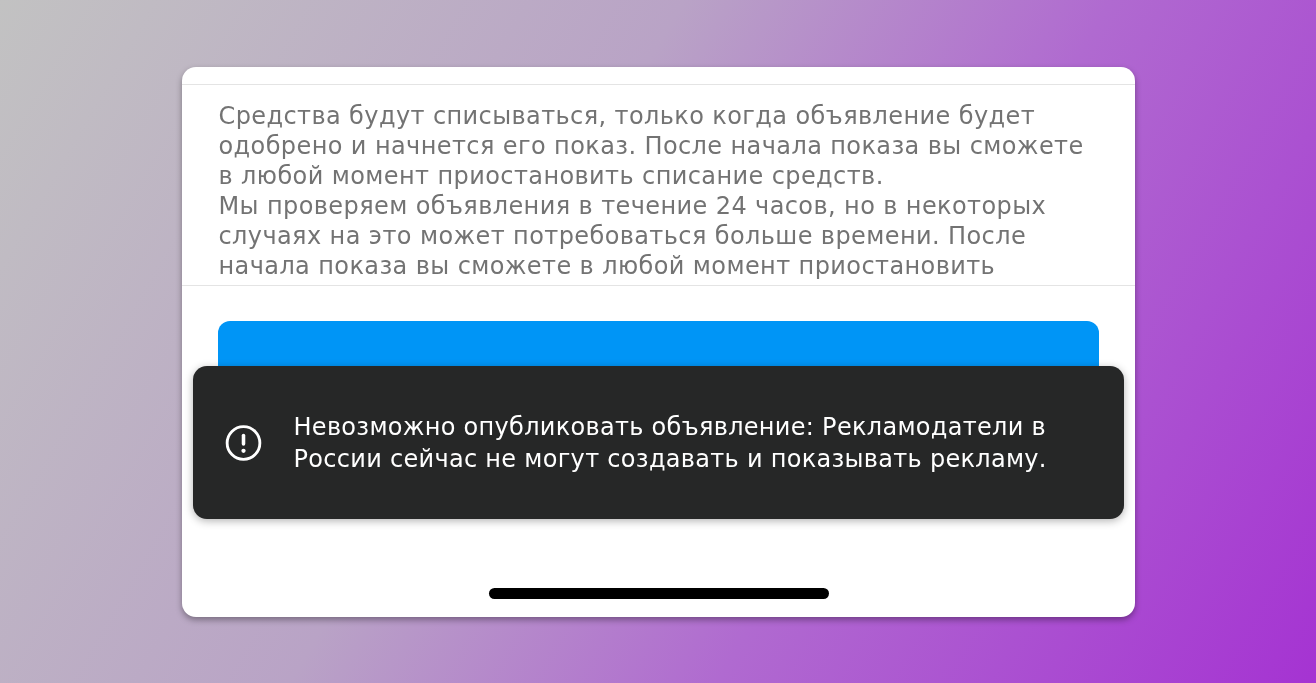 This screenshot has height=683, width=1316. I want to click on info-paragraph: Мы проверяем объявления в течение 24 часов, но в некоторых случаях на это может потребоваться больше времени. После начала показа вы сможете в любой момент приостановить, so click(633, 236).